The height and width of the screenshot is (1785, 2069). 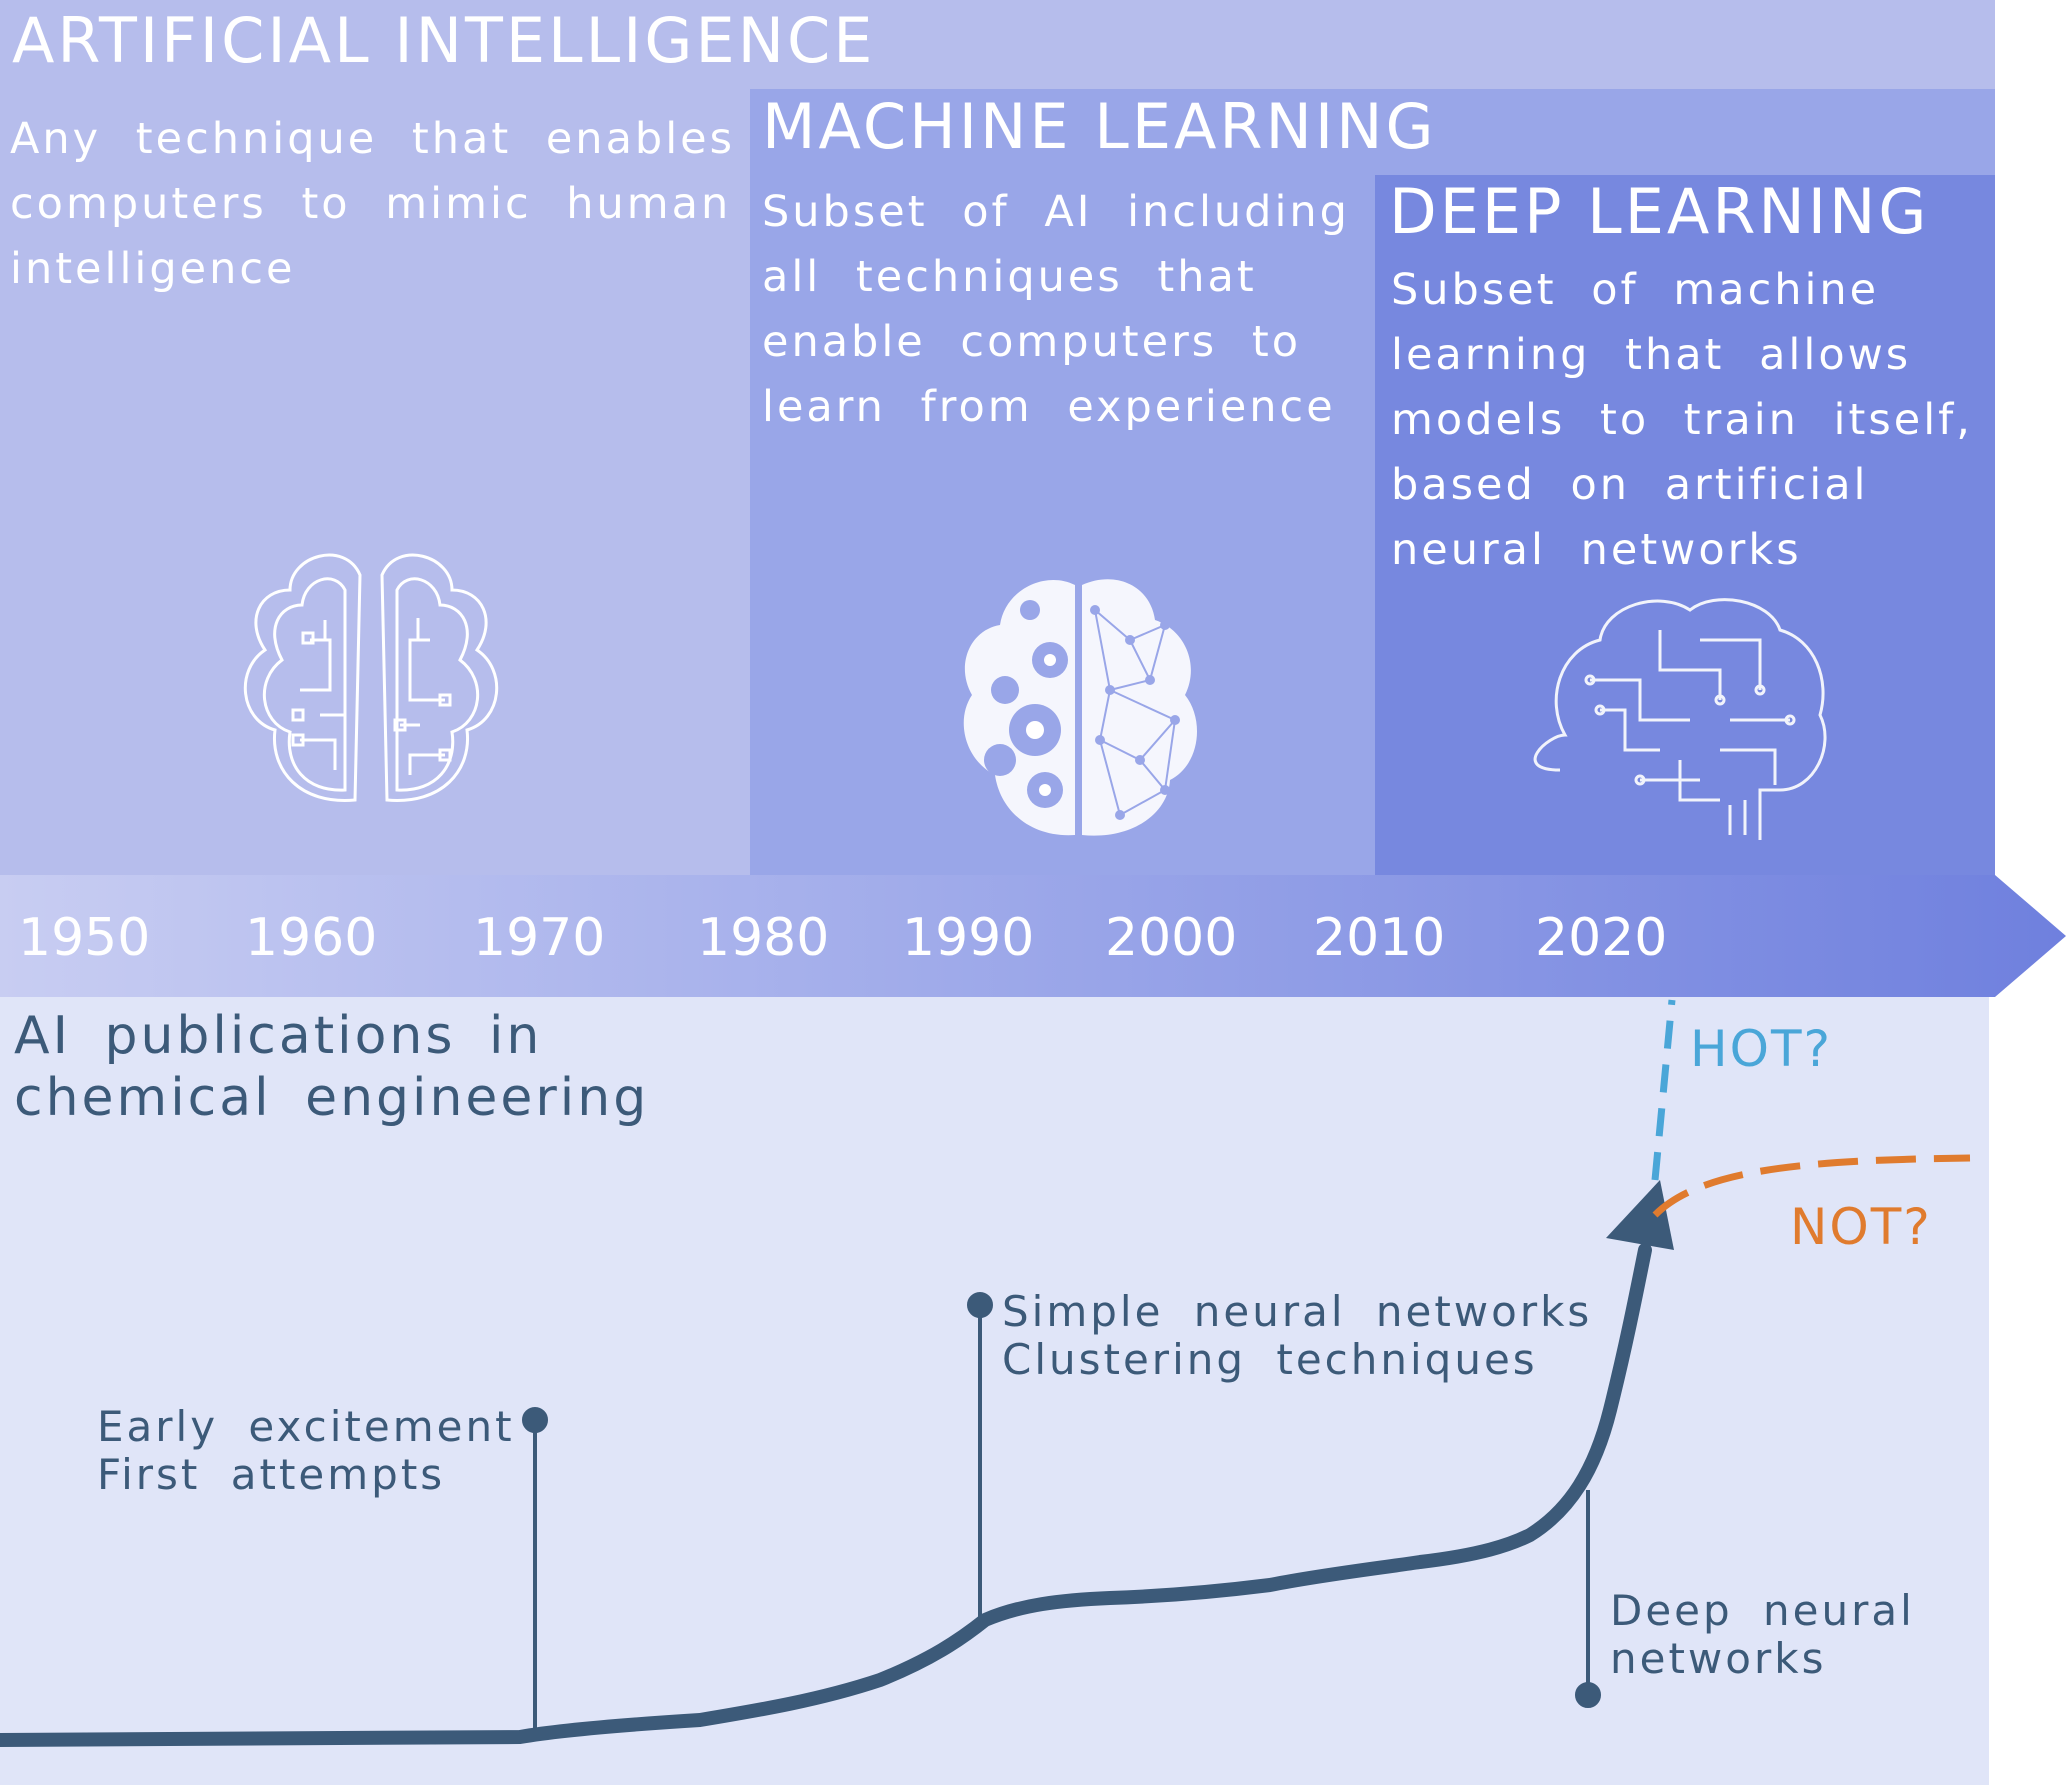 What do you see at coordinates (332, 1067) in the screenshot?
I see `graph-title: AI publications in chemical engineering` at bounding box center [332, 1067].